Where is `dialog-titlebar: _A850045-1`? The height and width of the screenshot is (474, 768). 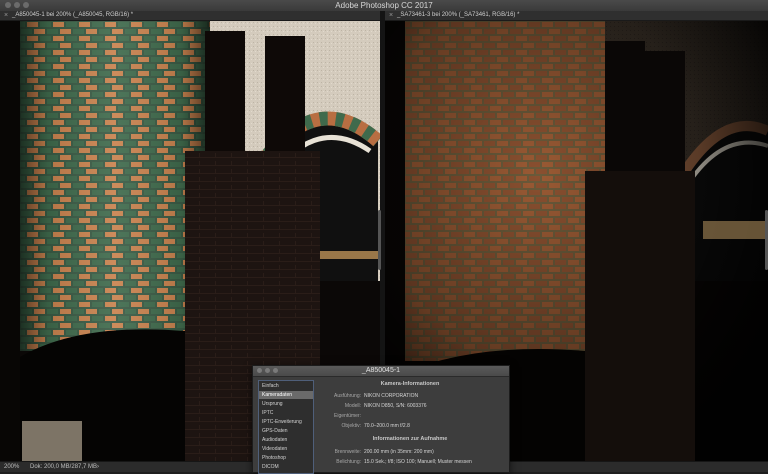 dialog-titlebar: _A850045-1 is located at coordinates (381, 371).